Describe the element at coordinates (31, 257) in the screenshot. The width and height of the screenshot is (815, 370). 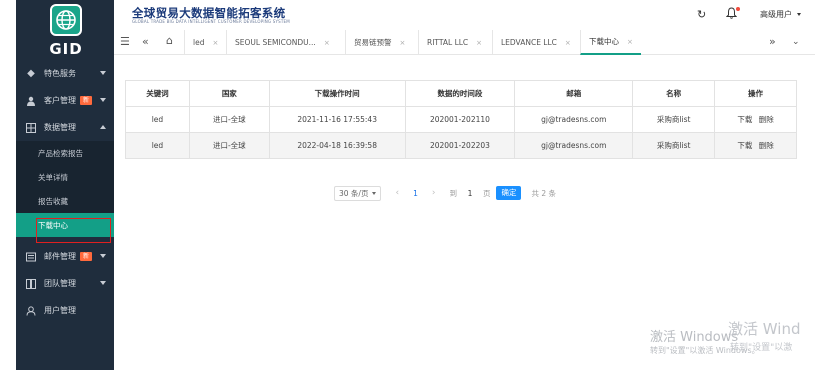
I see `mail-icon` at that location.